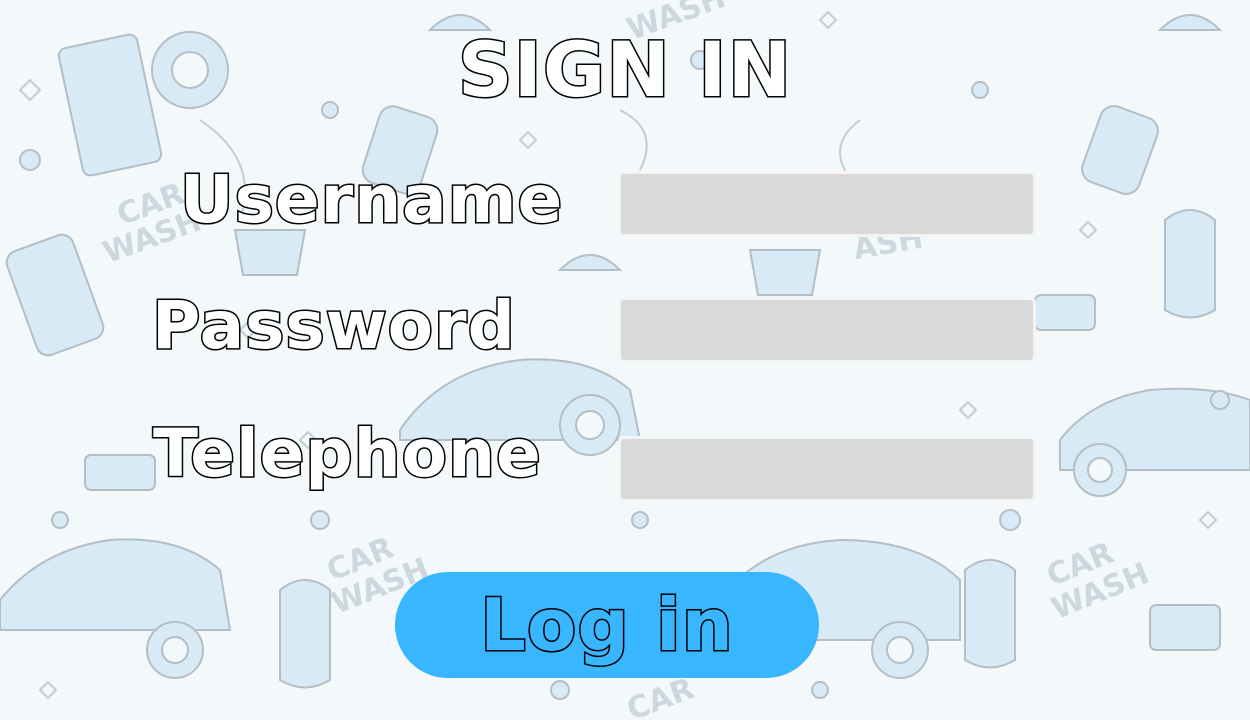  What do you see at coordinates (827, 204) in the screenshot?
I see `username-input` at bounding box center [827, 204].